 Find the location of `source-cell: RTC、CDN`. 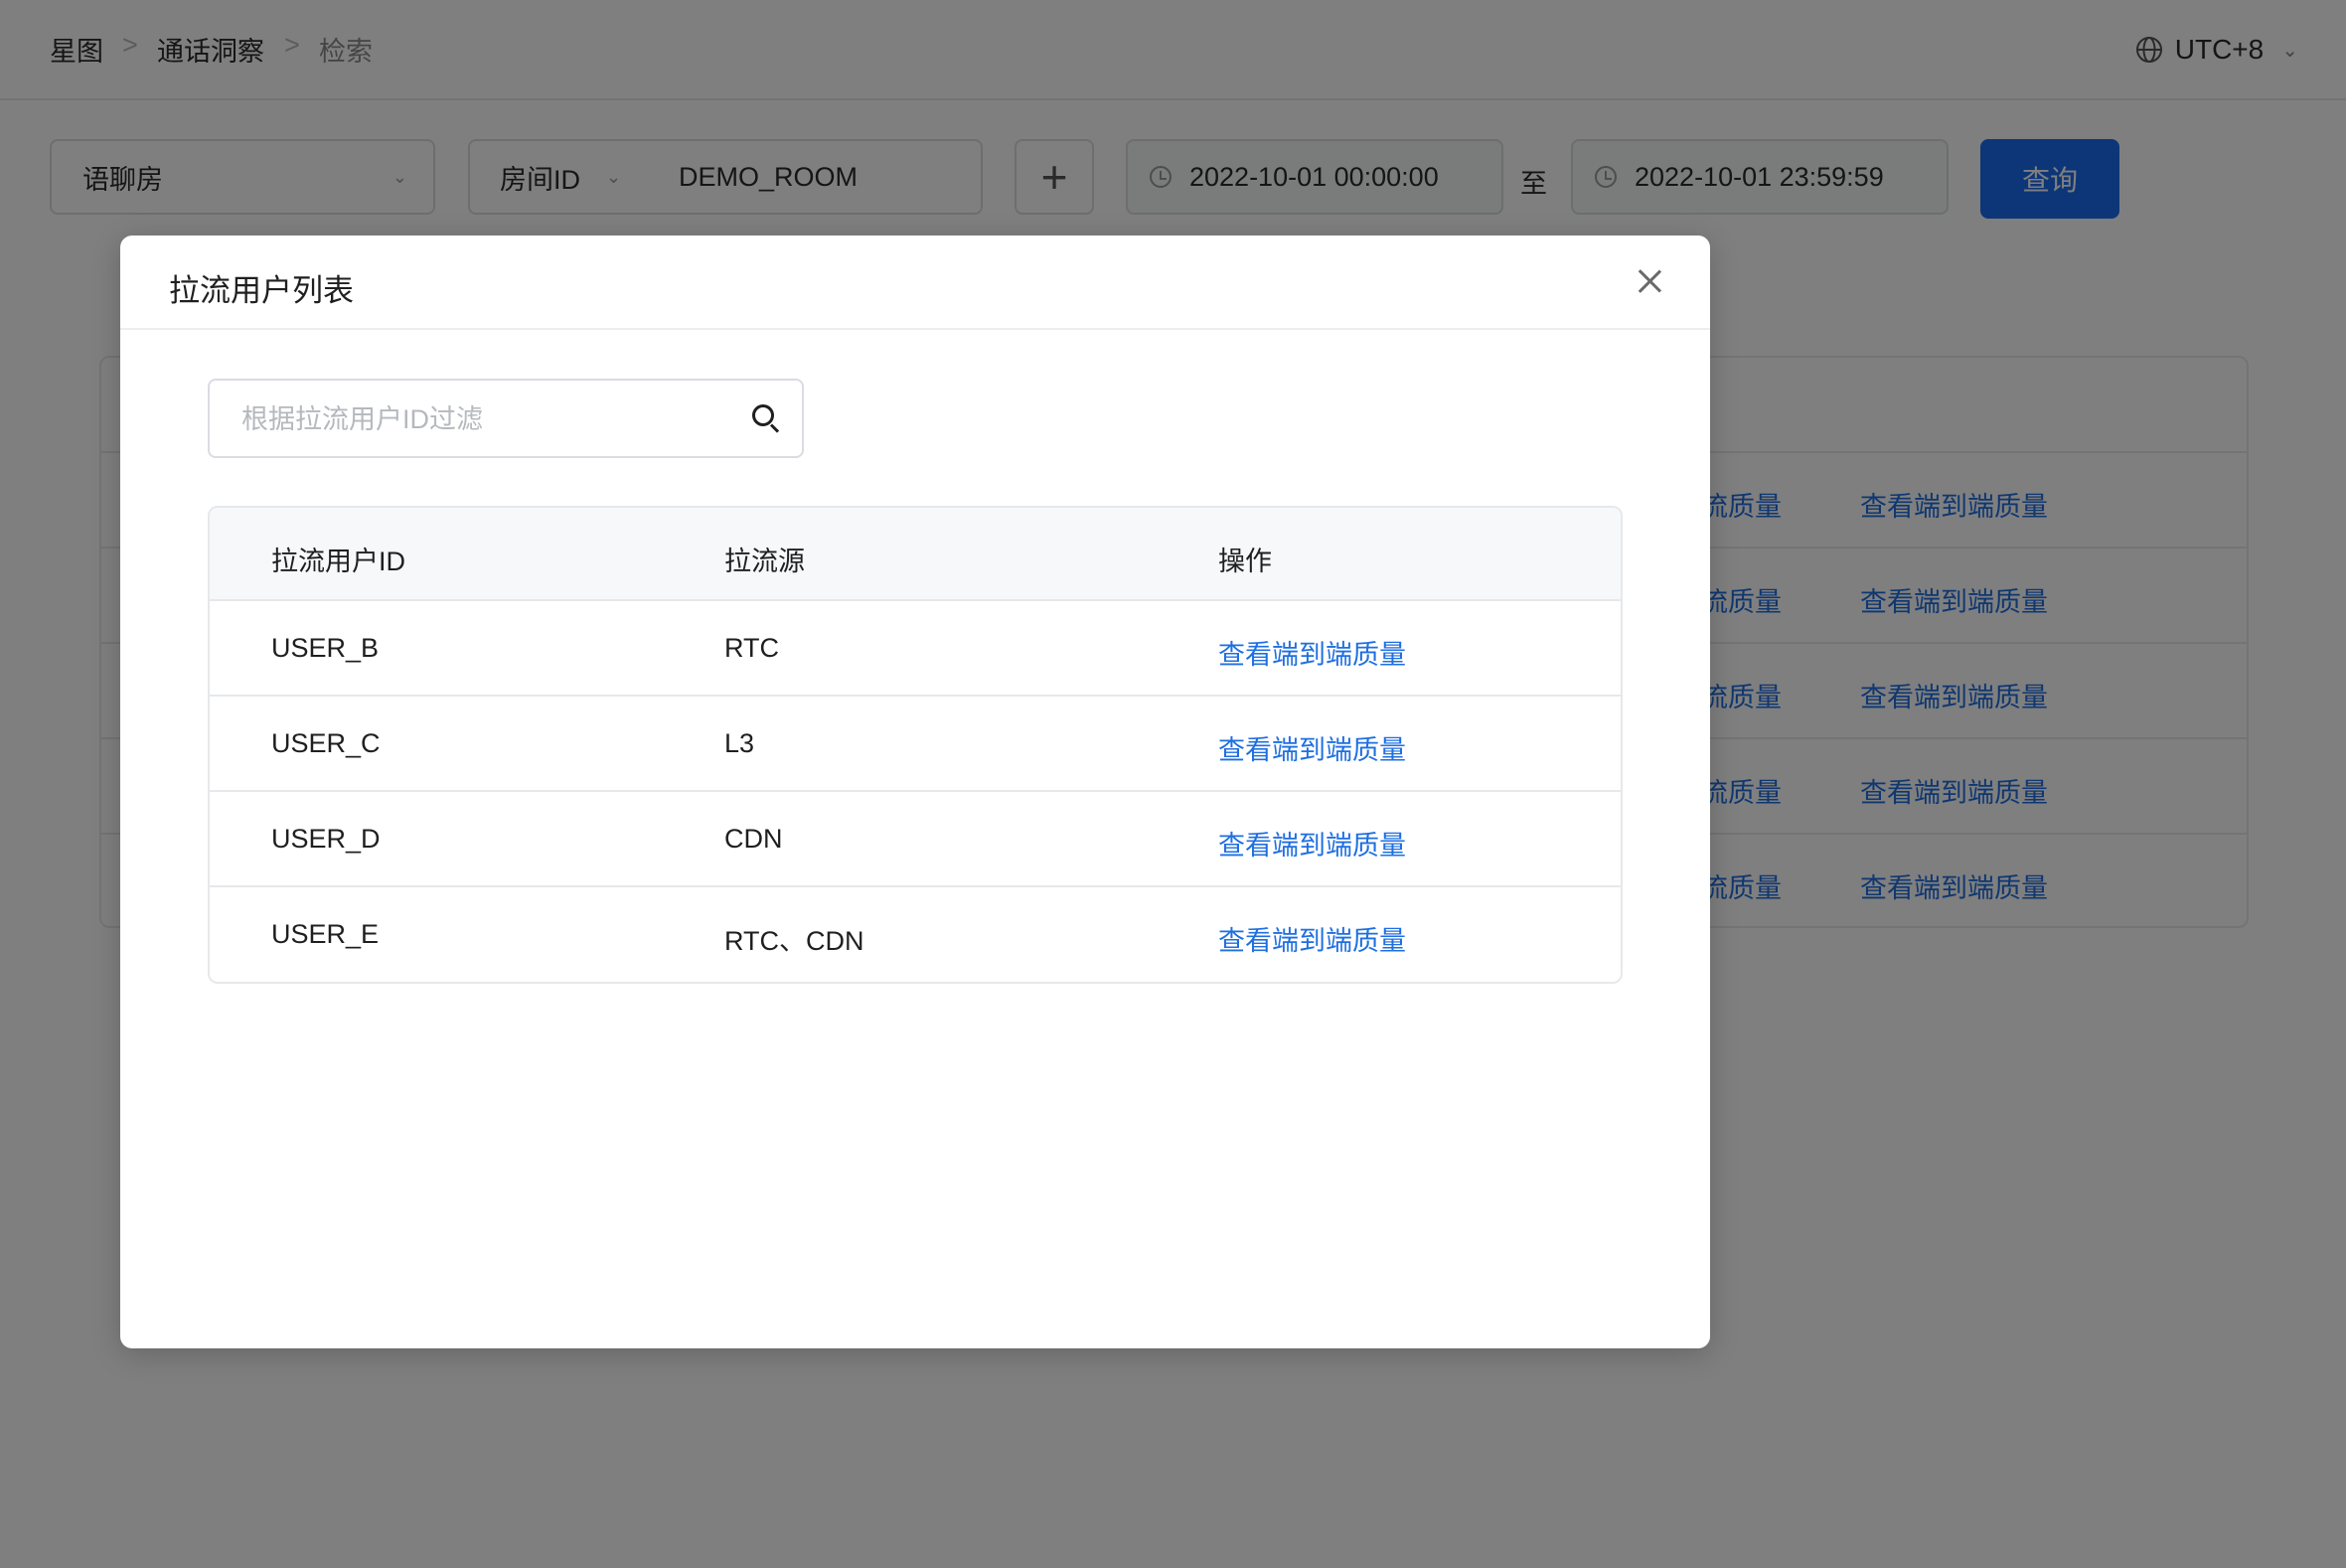

source-cell: RTC、CDN is located at coordinates (794, 941).